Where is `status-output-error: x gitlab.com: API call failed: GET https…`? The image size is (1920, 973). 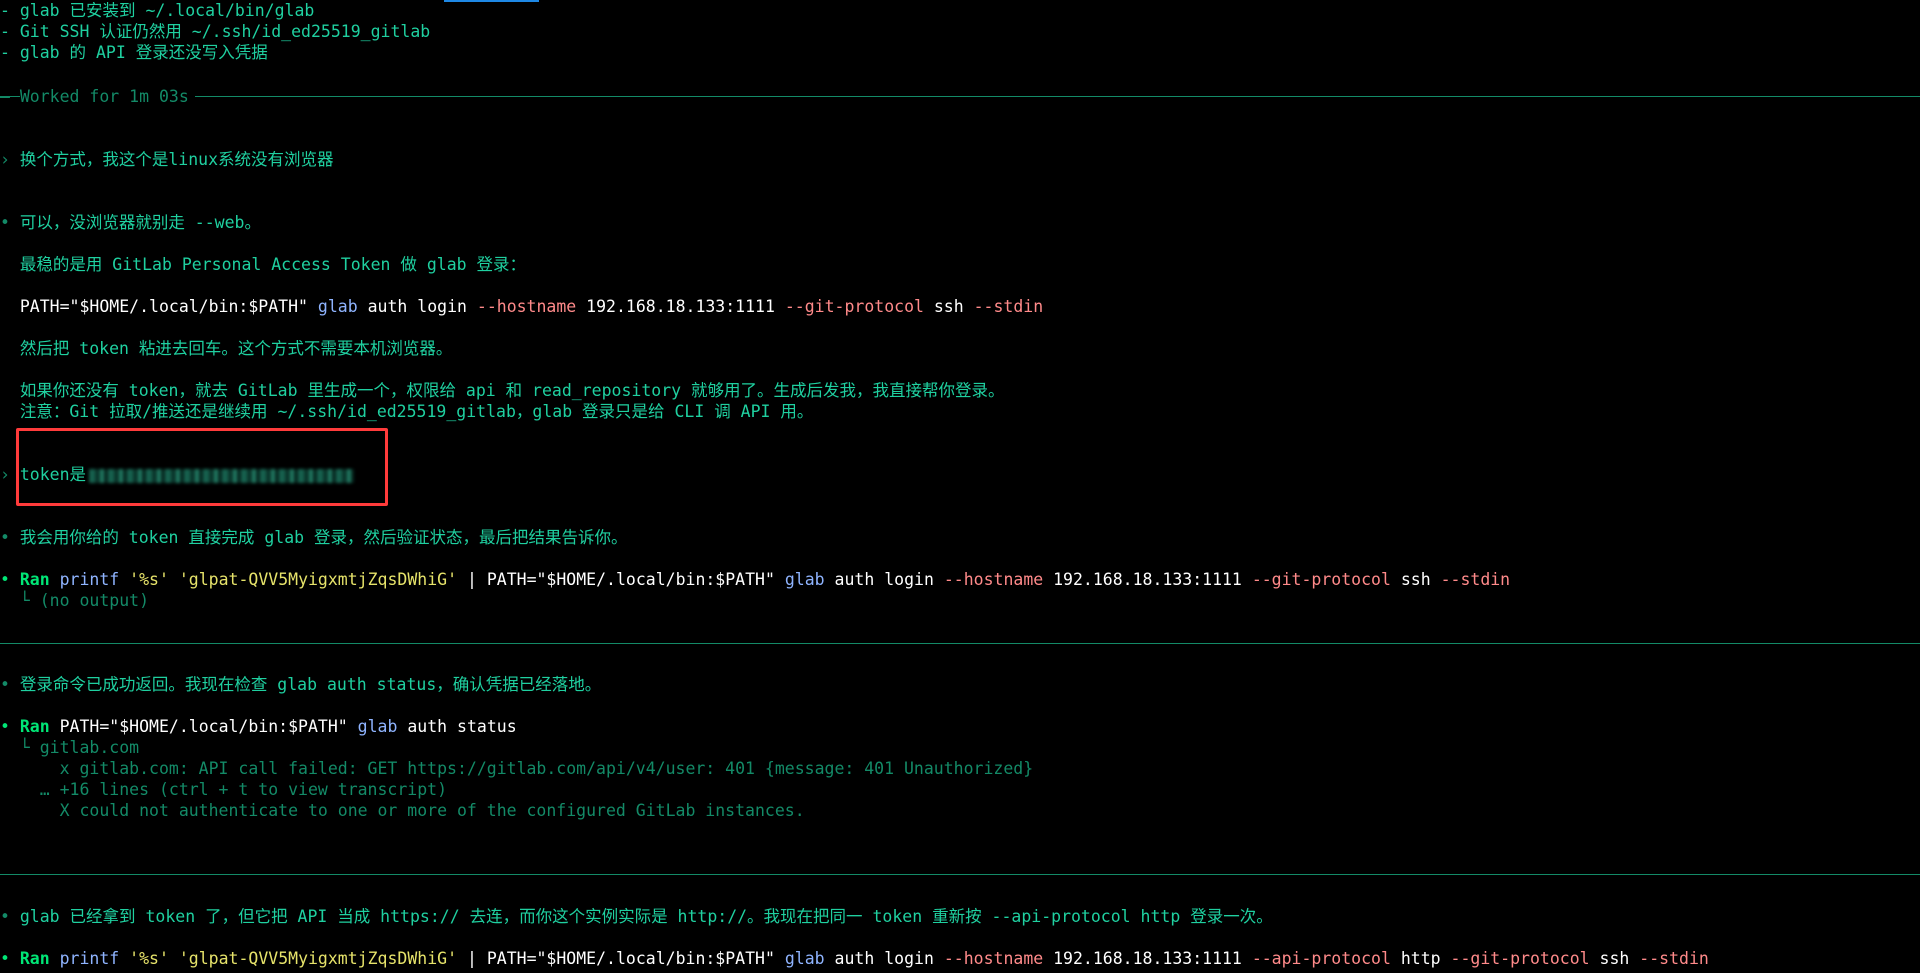
status-output-error: x gitlab.com: API call failed: GET https… is located at coordinates (526, 768).